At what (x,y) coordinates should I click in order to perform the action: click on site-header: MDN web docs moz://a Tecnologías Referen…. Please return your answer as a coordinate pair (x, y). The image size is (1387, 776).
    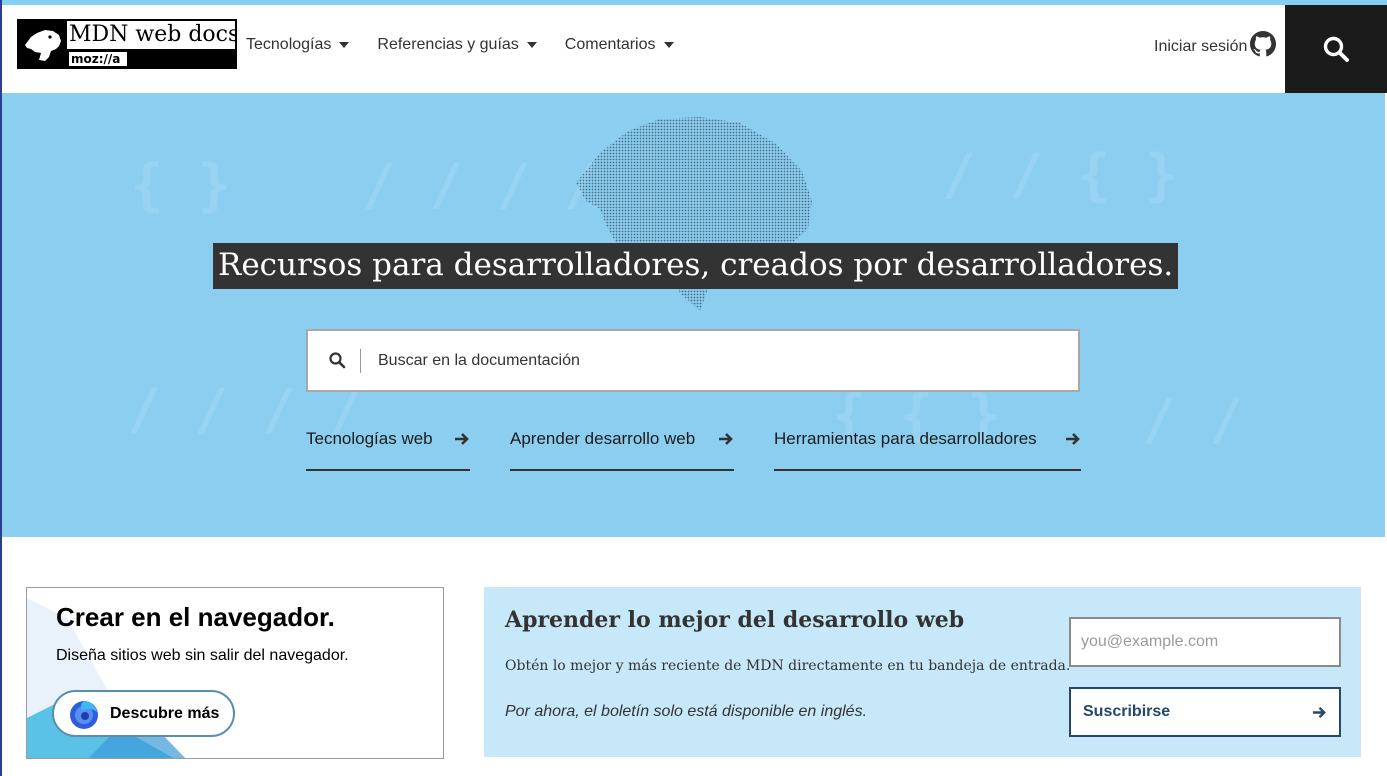
    Looking at the image, I should click on (694, 49).